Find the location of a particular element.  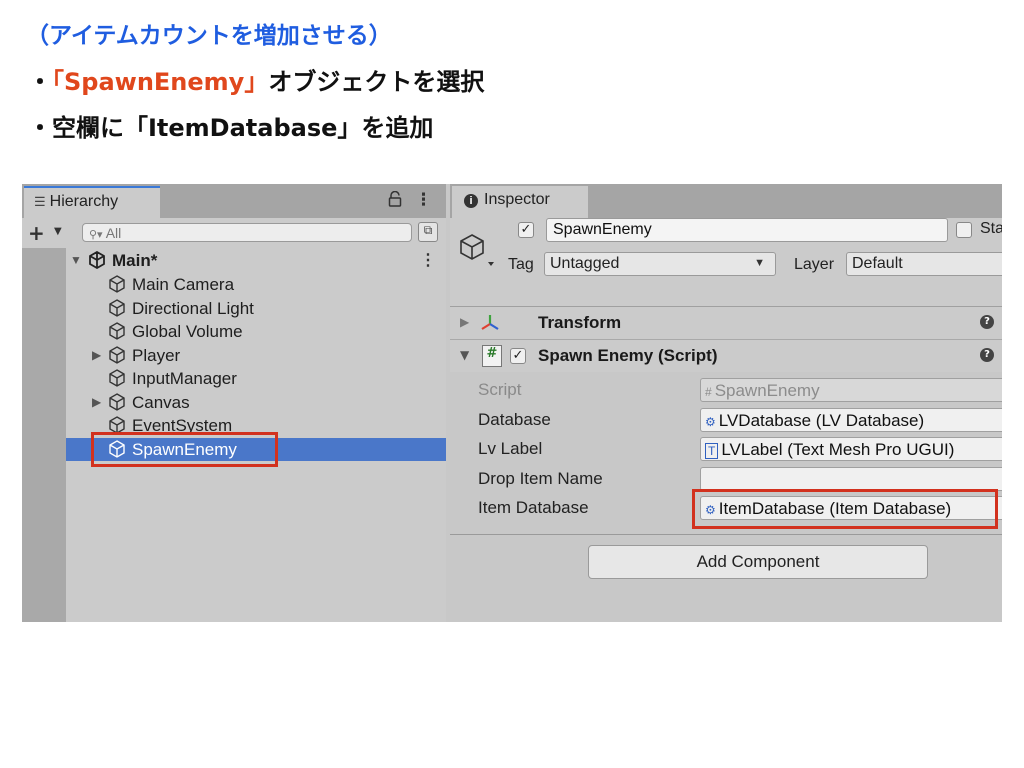

hierarchy-item-label: Main Camera is located at coordinates (183, 284).